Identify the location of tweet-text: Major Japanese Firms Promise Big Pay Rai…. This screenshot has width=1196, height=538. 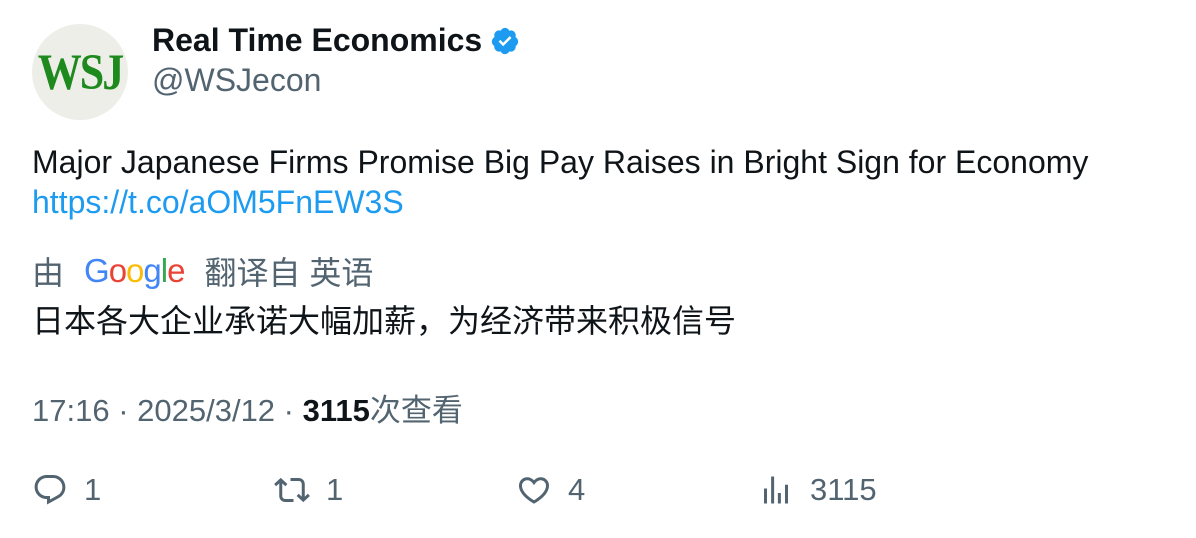
(560, 182).